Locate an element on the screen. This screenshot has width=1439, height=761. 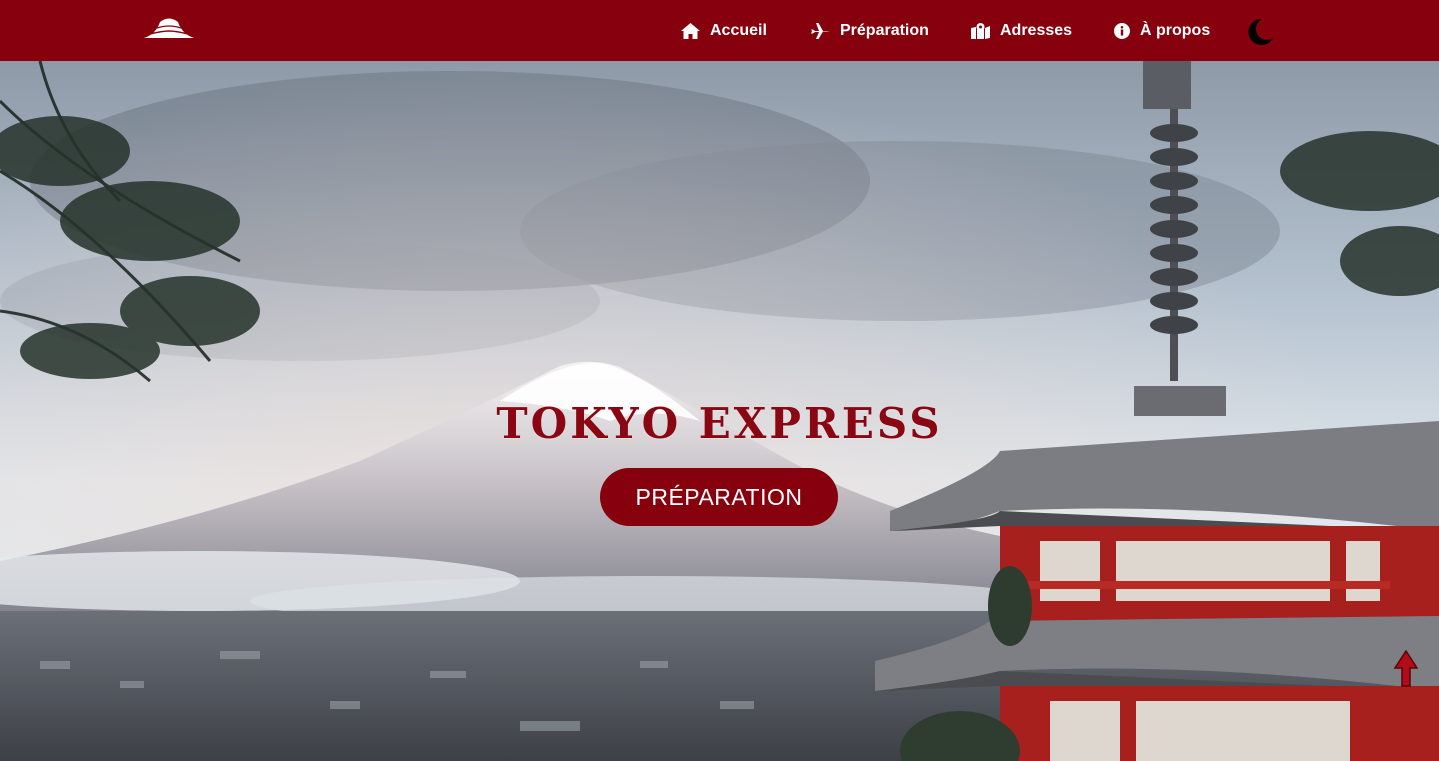
preparation-button: PRÉPARATION is located at coordinates (719, 497).